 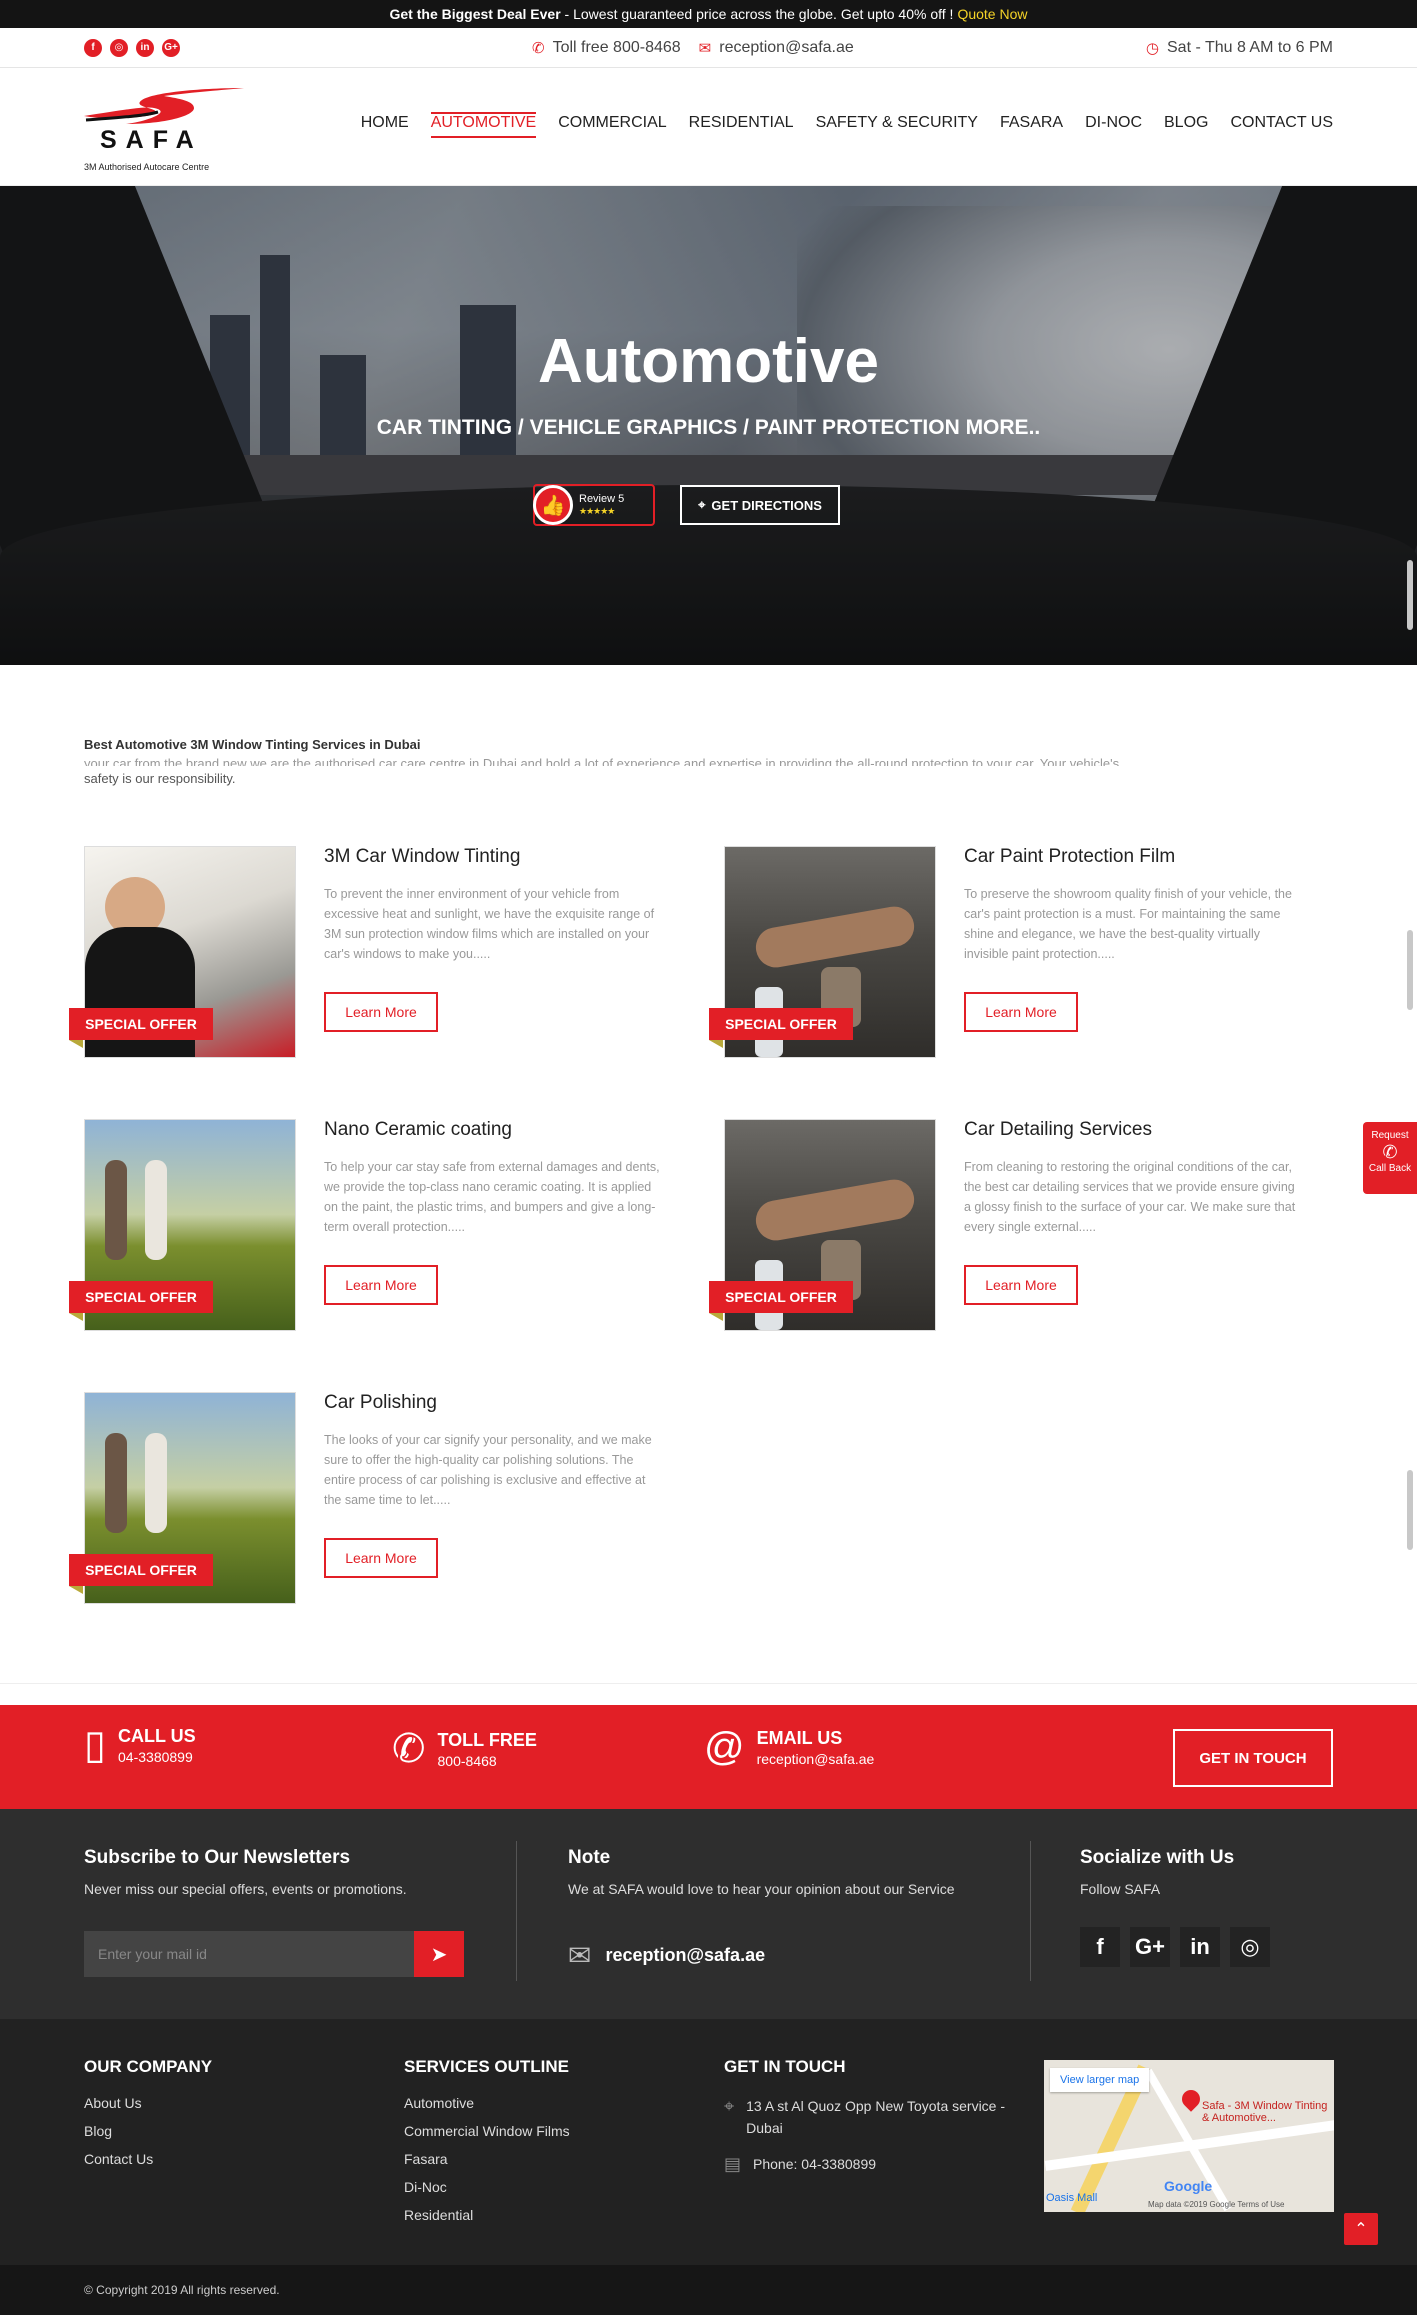 I want to click on nav-di-noc: DI-NOC, so click(x=1113, y=126).